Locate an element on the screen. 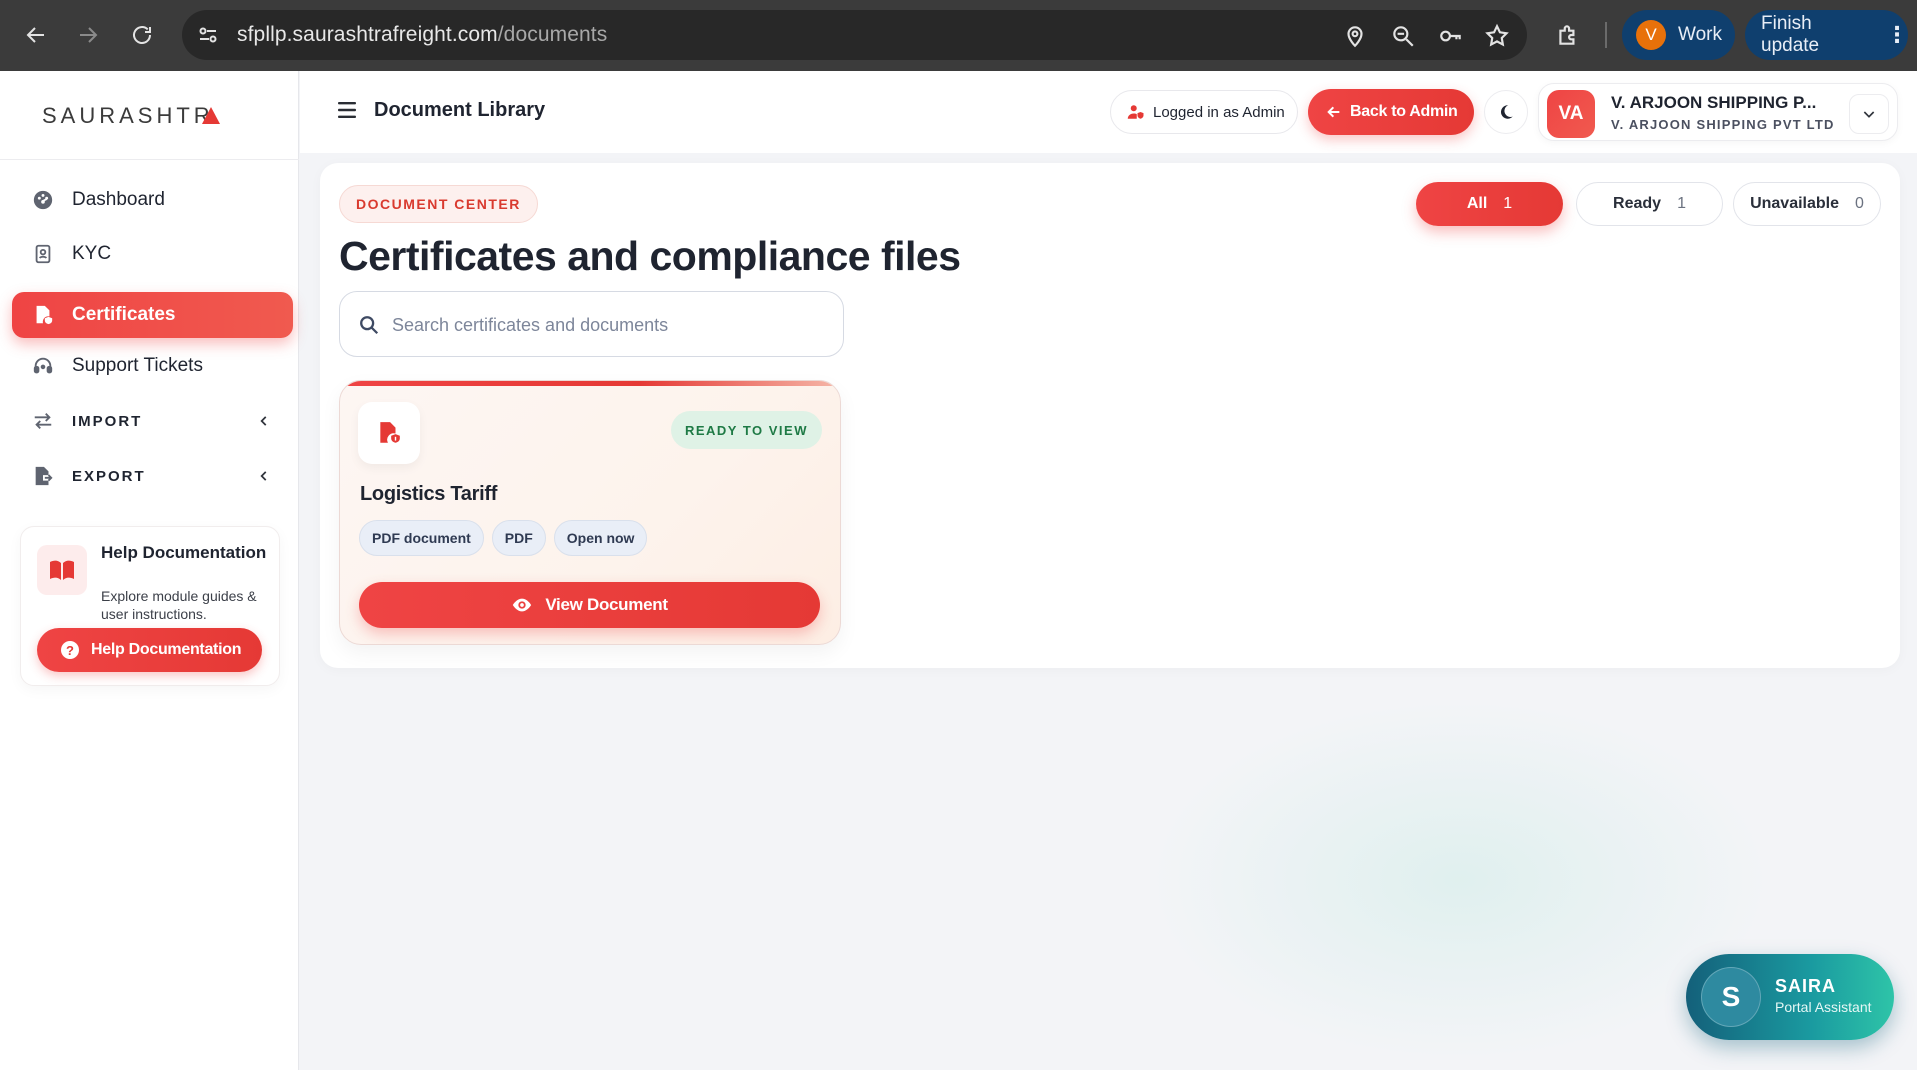 The width and height of the screenshot is (1917, 1070). document-icon-tile is located at coordinates (389, 433).